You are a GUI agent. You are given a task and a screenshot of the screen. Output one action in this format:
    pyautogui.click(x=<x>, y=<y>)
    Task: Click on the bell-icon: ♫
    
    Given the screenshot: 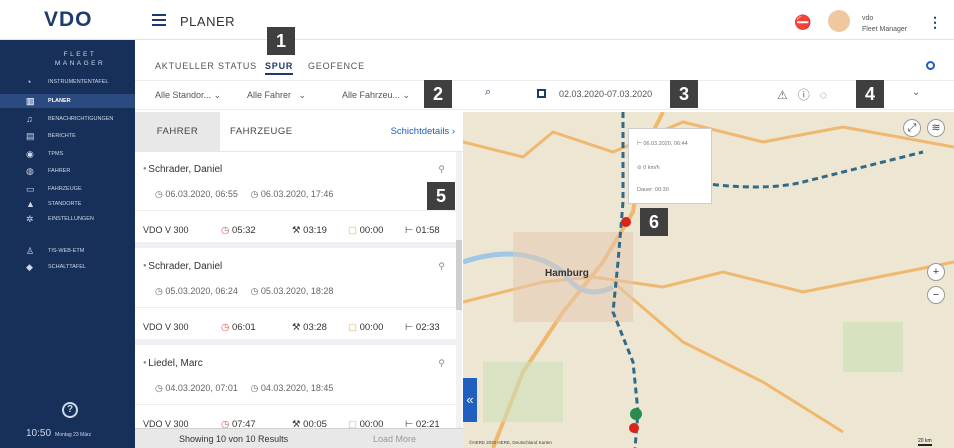 What is the action you would take?
    pyautogui.click(x=29, y=119)
    